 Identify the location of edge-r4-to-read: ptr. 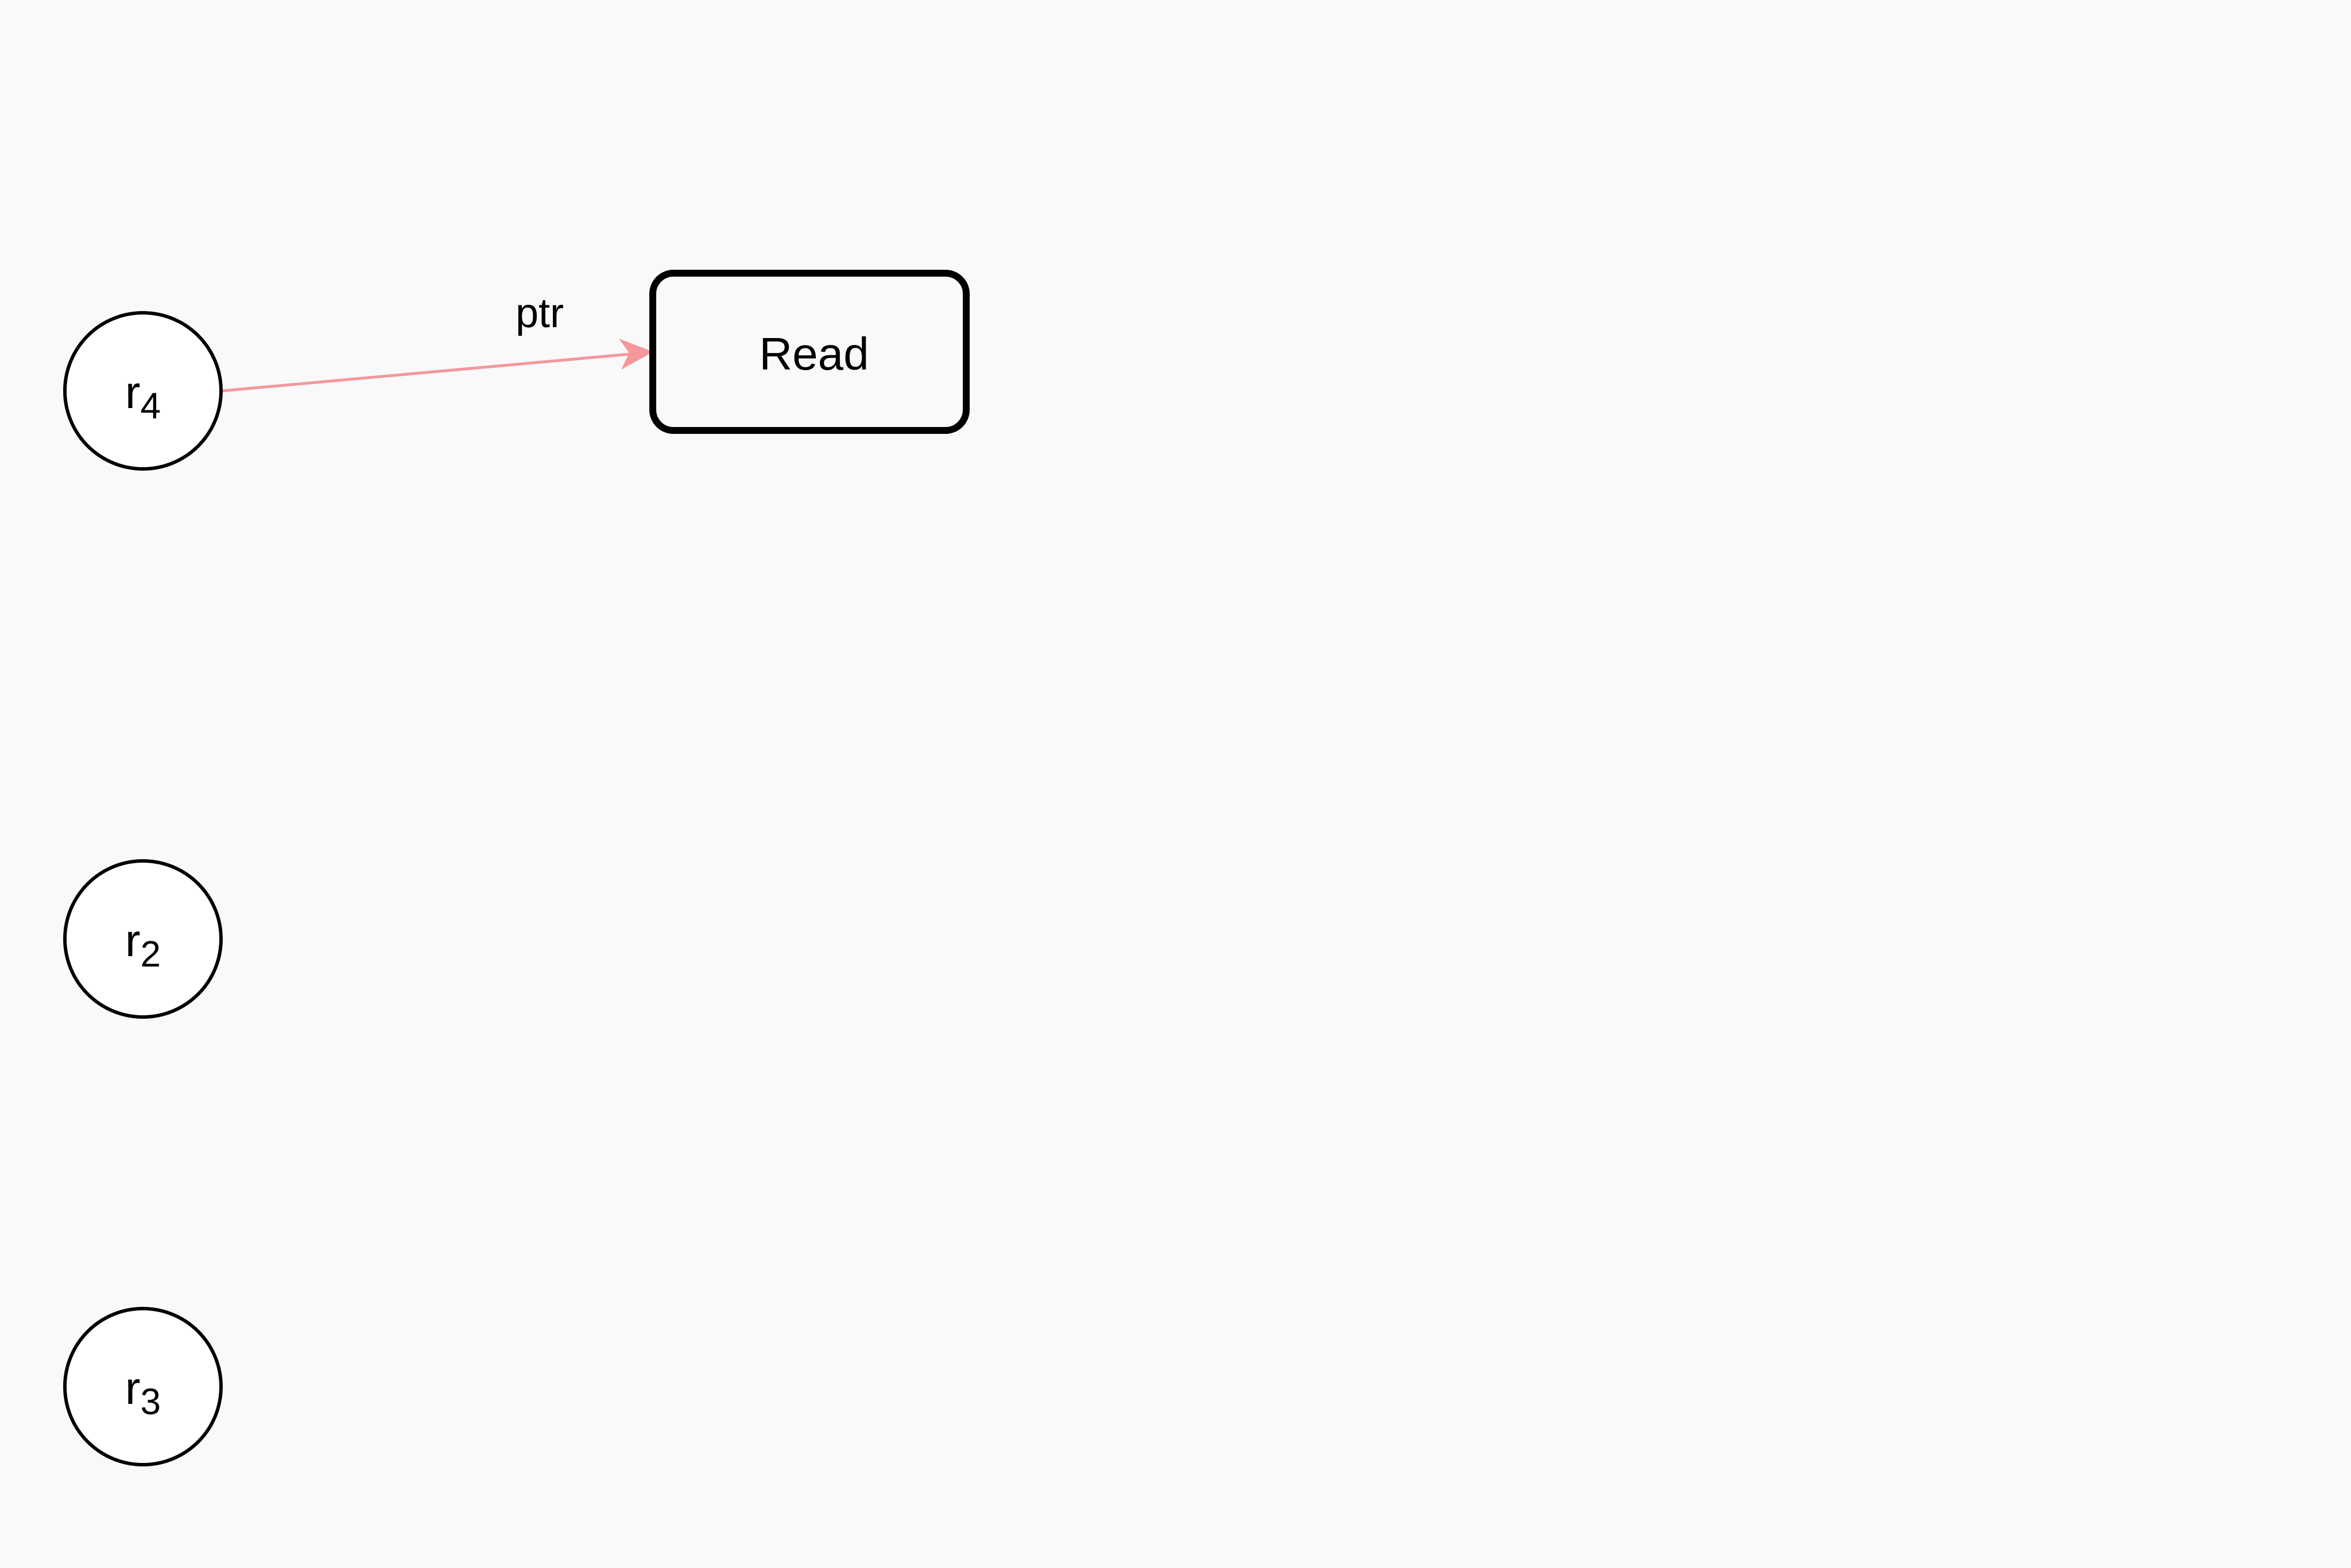
(437, 341).